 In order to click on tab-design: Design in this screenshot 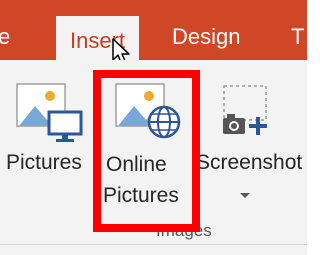, I will do `click(206, 37)`.